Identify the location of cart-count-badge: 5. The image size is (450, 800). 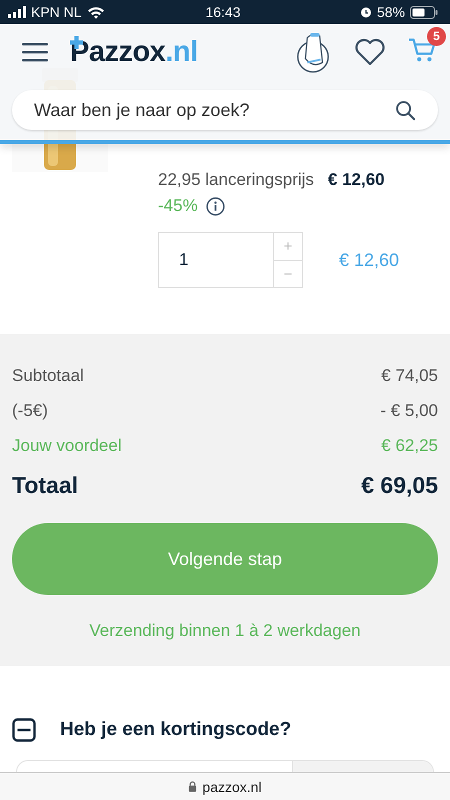
(436, 36).